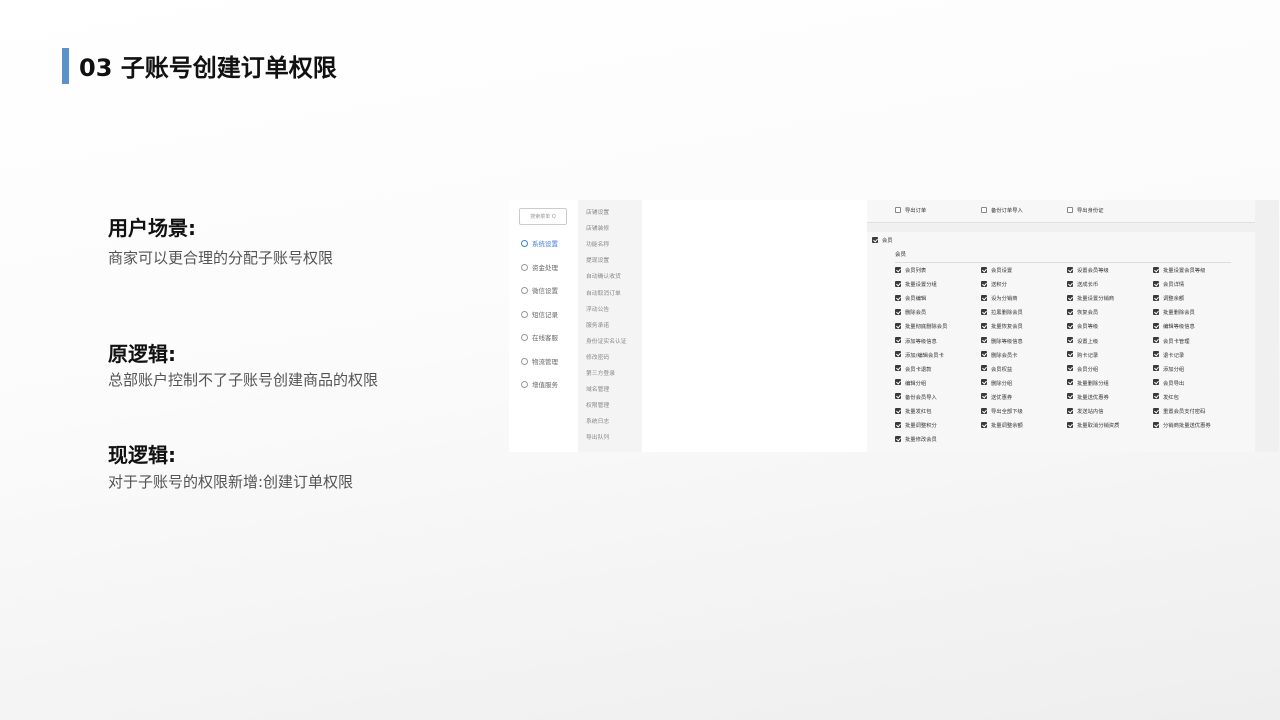  Describe the element at coordinates (543, 362) in the screenshot. I see `sidebar-item: 物流管理` at that location.